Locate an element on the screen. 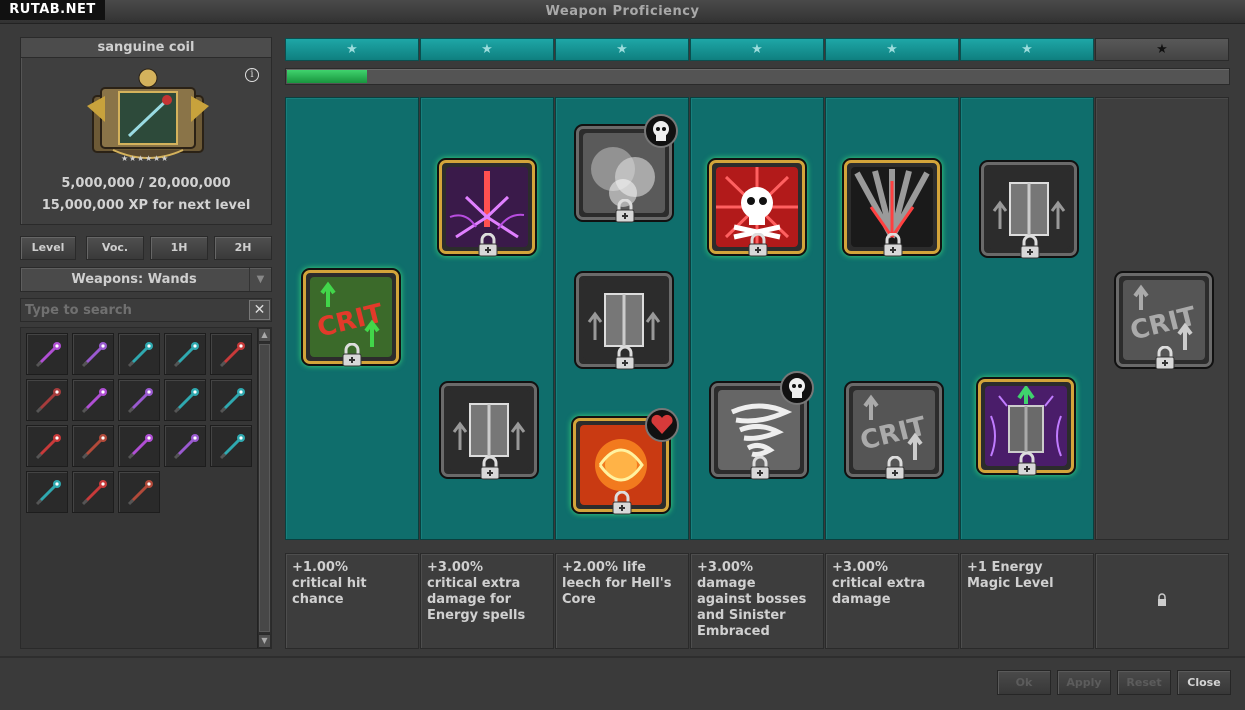 This screenshot has width=1245, height=710. weapon-type-value: Weapons: Wands is located at coordinates (134, 279).